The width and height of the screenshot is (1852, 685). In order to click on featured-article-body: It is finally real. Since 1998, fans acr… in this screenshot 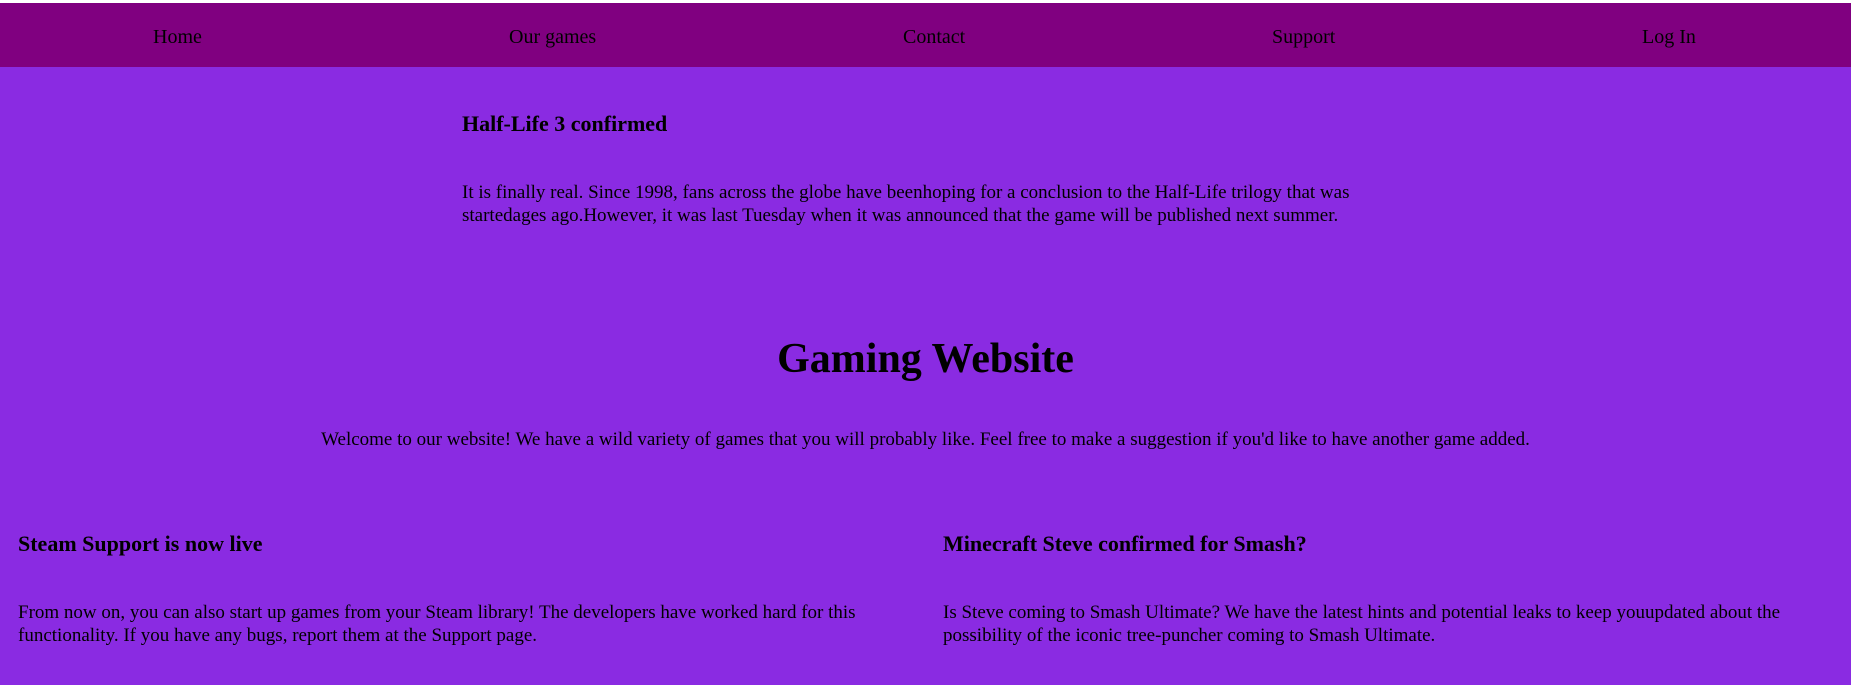, I will do `click(906, 204)`.